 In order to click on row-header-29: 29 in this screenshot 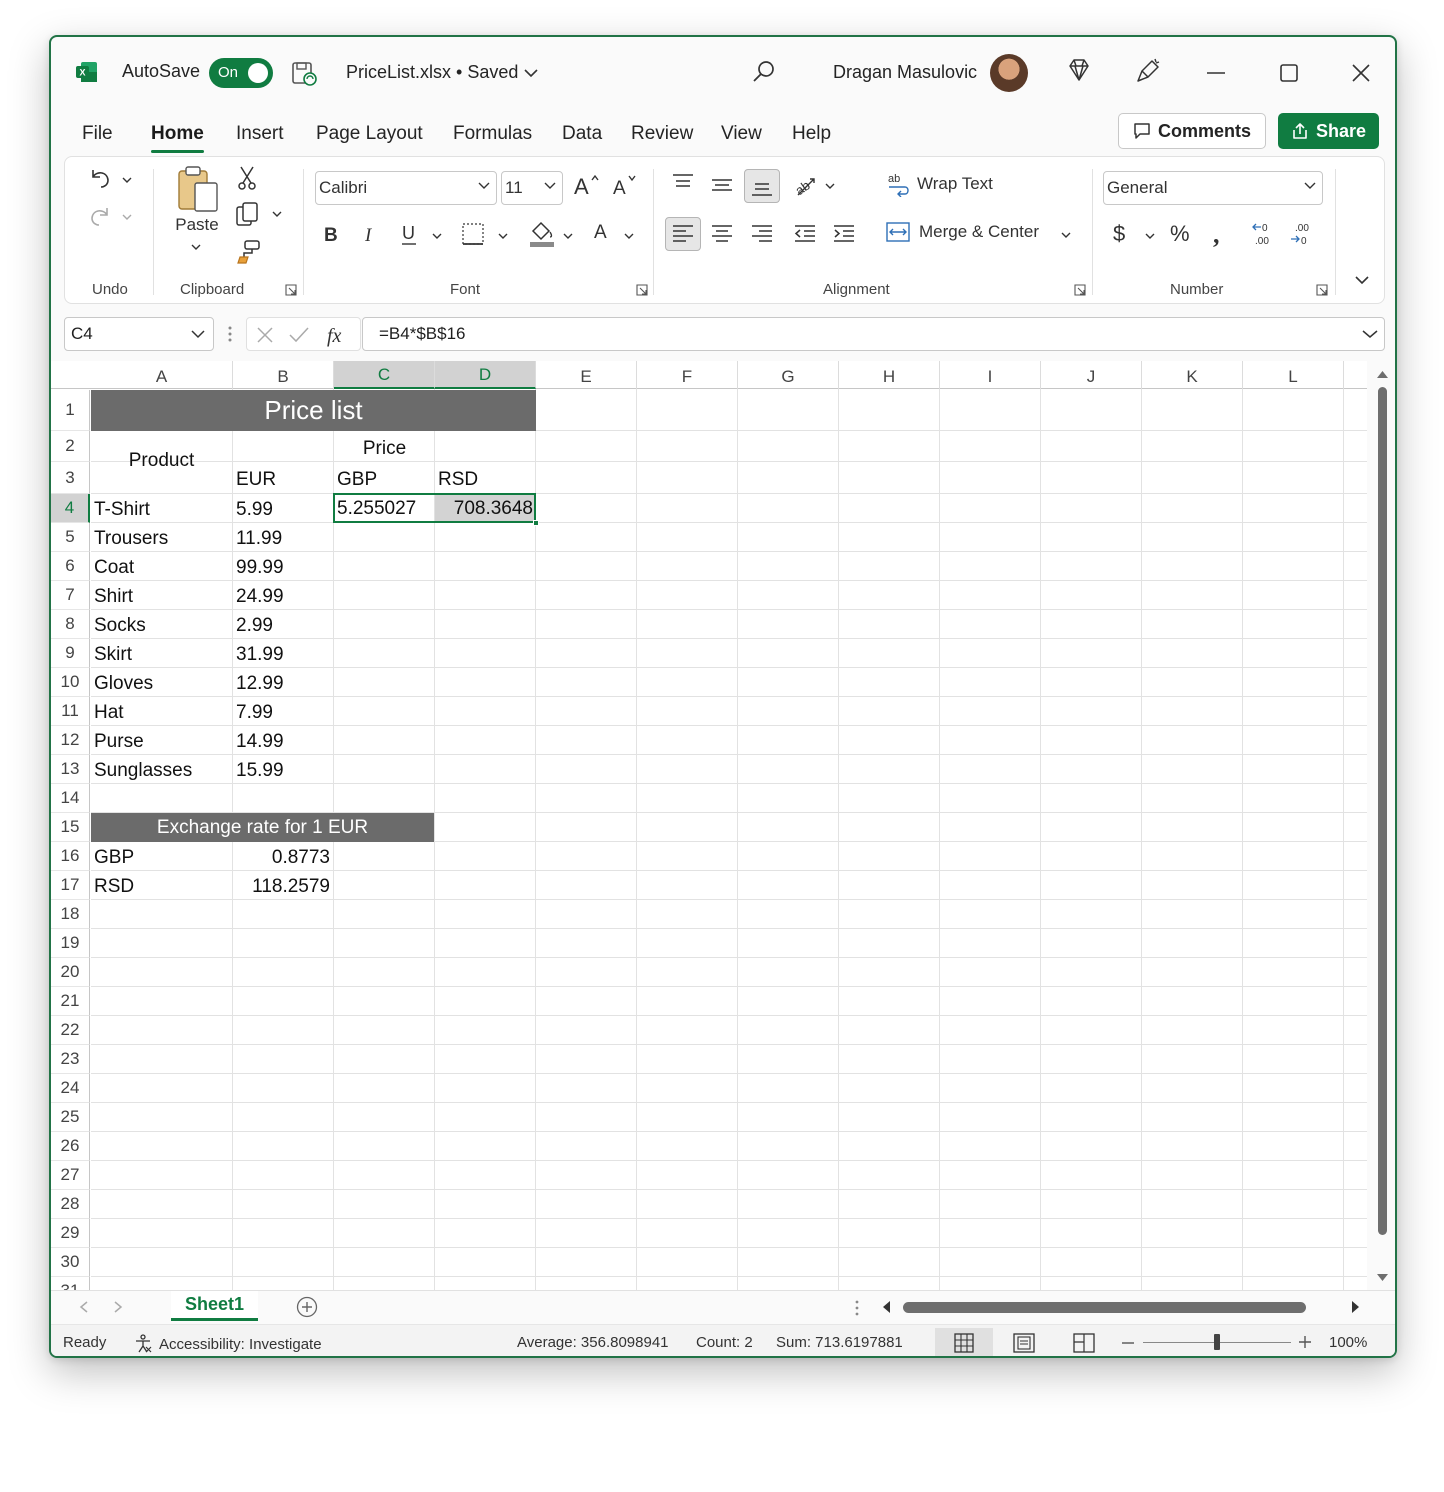, I will do `click(70, 1233)`.